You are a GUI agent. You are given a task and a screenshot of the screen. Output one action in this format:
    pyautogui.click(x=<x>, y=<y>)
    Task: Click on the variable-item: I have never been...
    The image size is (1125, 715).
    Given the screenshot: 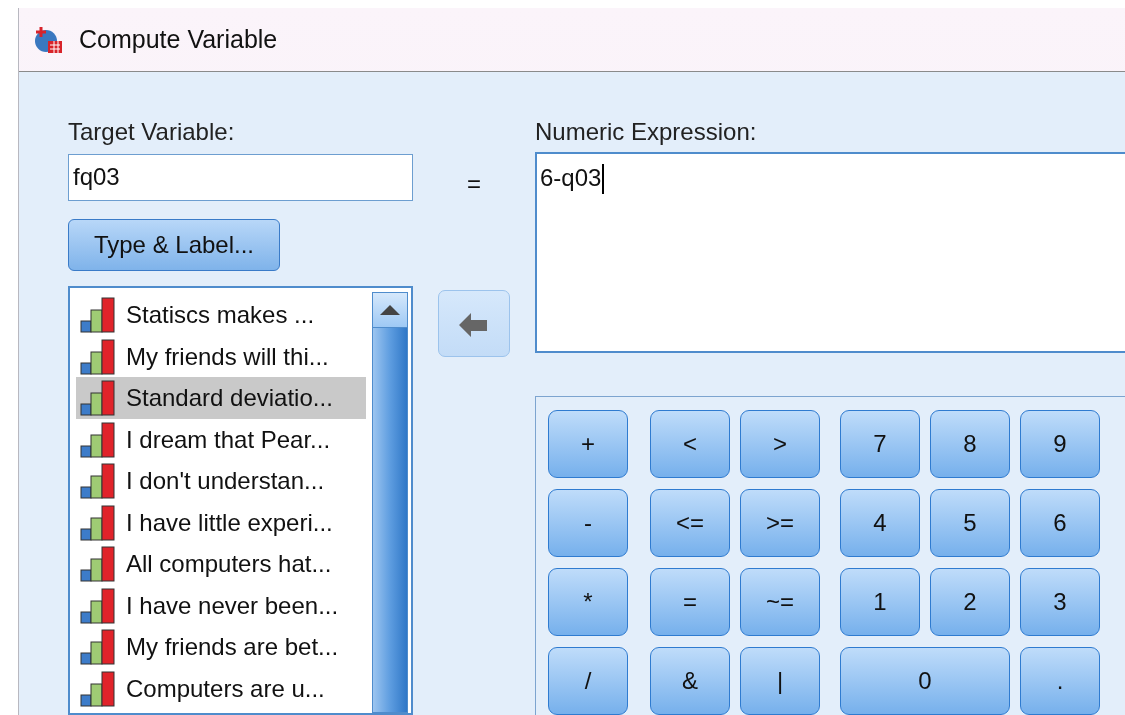 What is the action you would take?
    pyautogui.click(x=221, y=605)
    